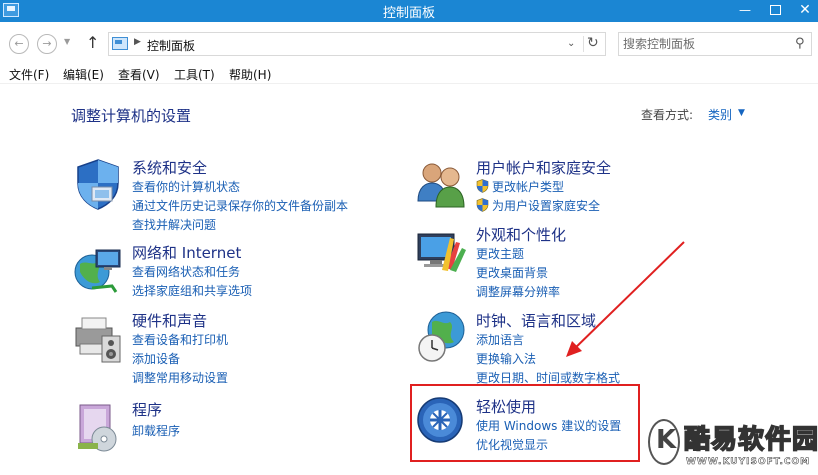  Describe the element at coordinates (583, 44) in the screenshot. I see `address-divider` at that location.